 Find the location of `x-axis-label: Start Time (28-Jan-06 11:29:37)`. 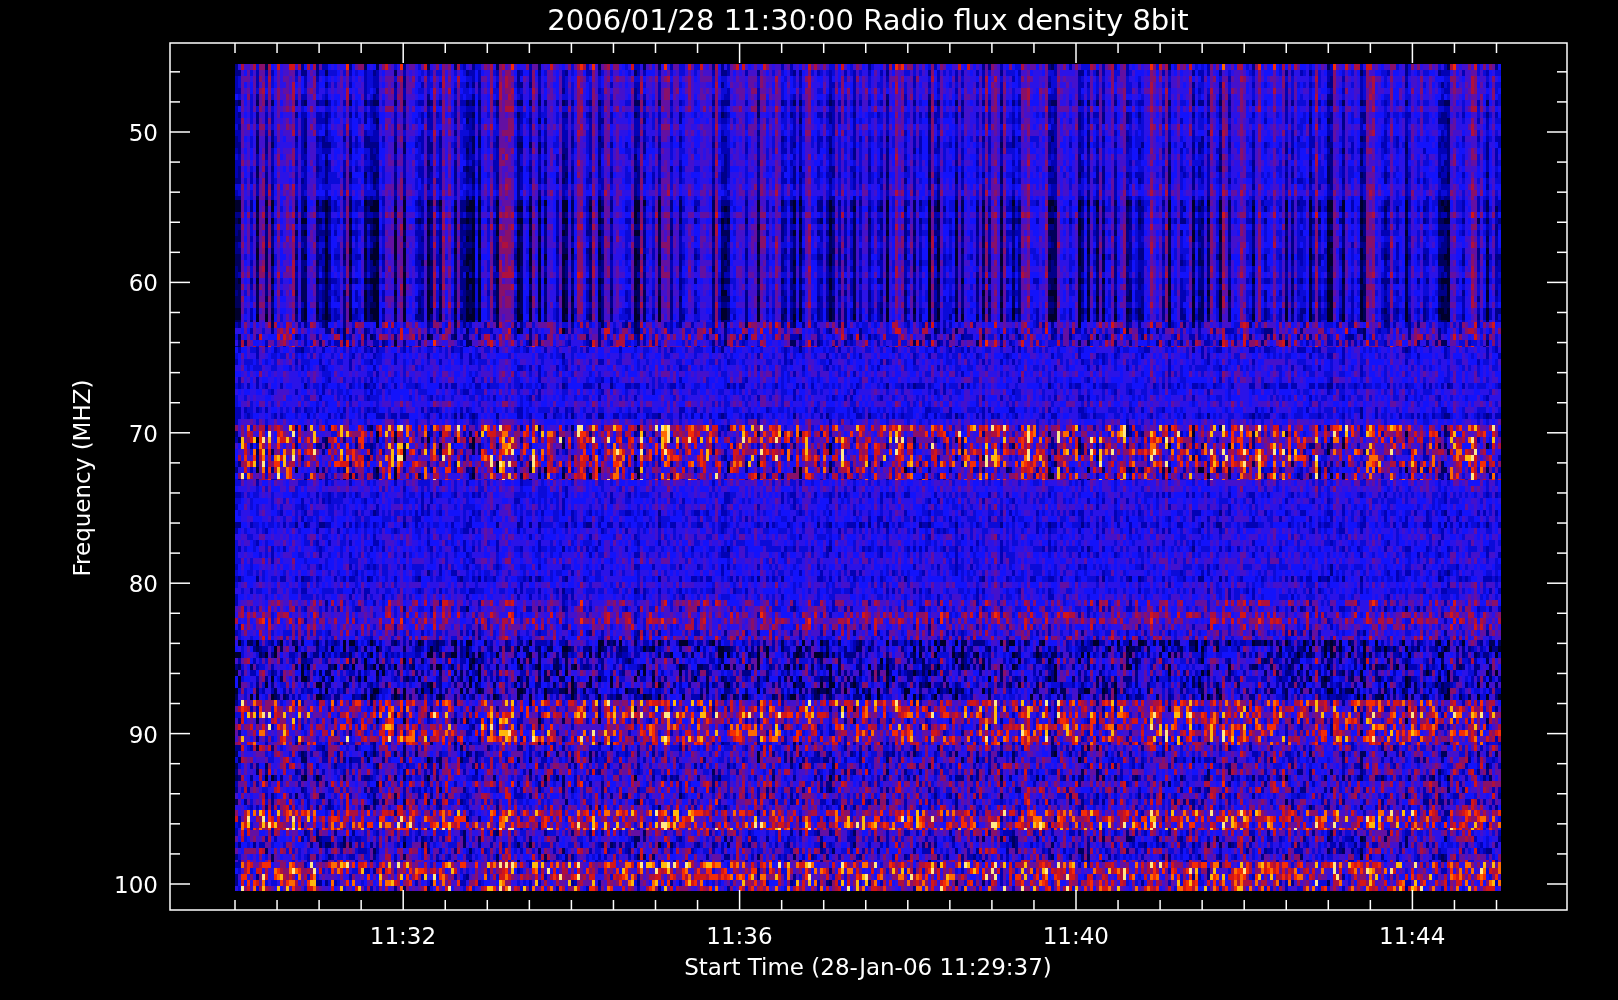

x-axis-label: Start Time (28-Jan-06 11:29:37) is located at coordinates (868, 967).